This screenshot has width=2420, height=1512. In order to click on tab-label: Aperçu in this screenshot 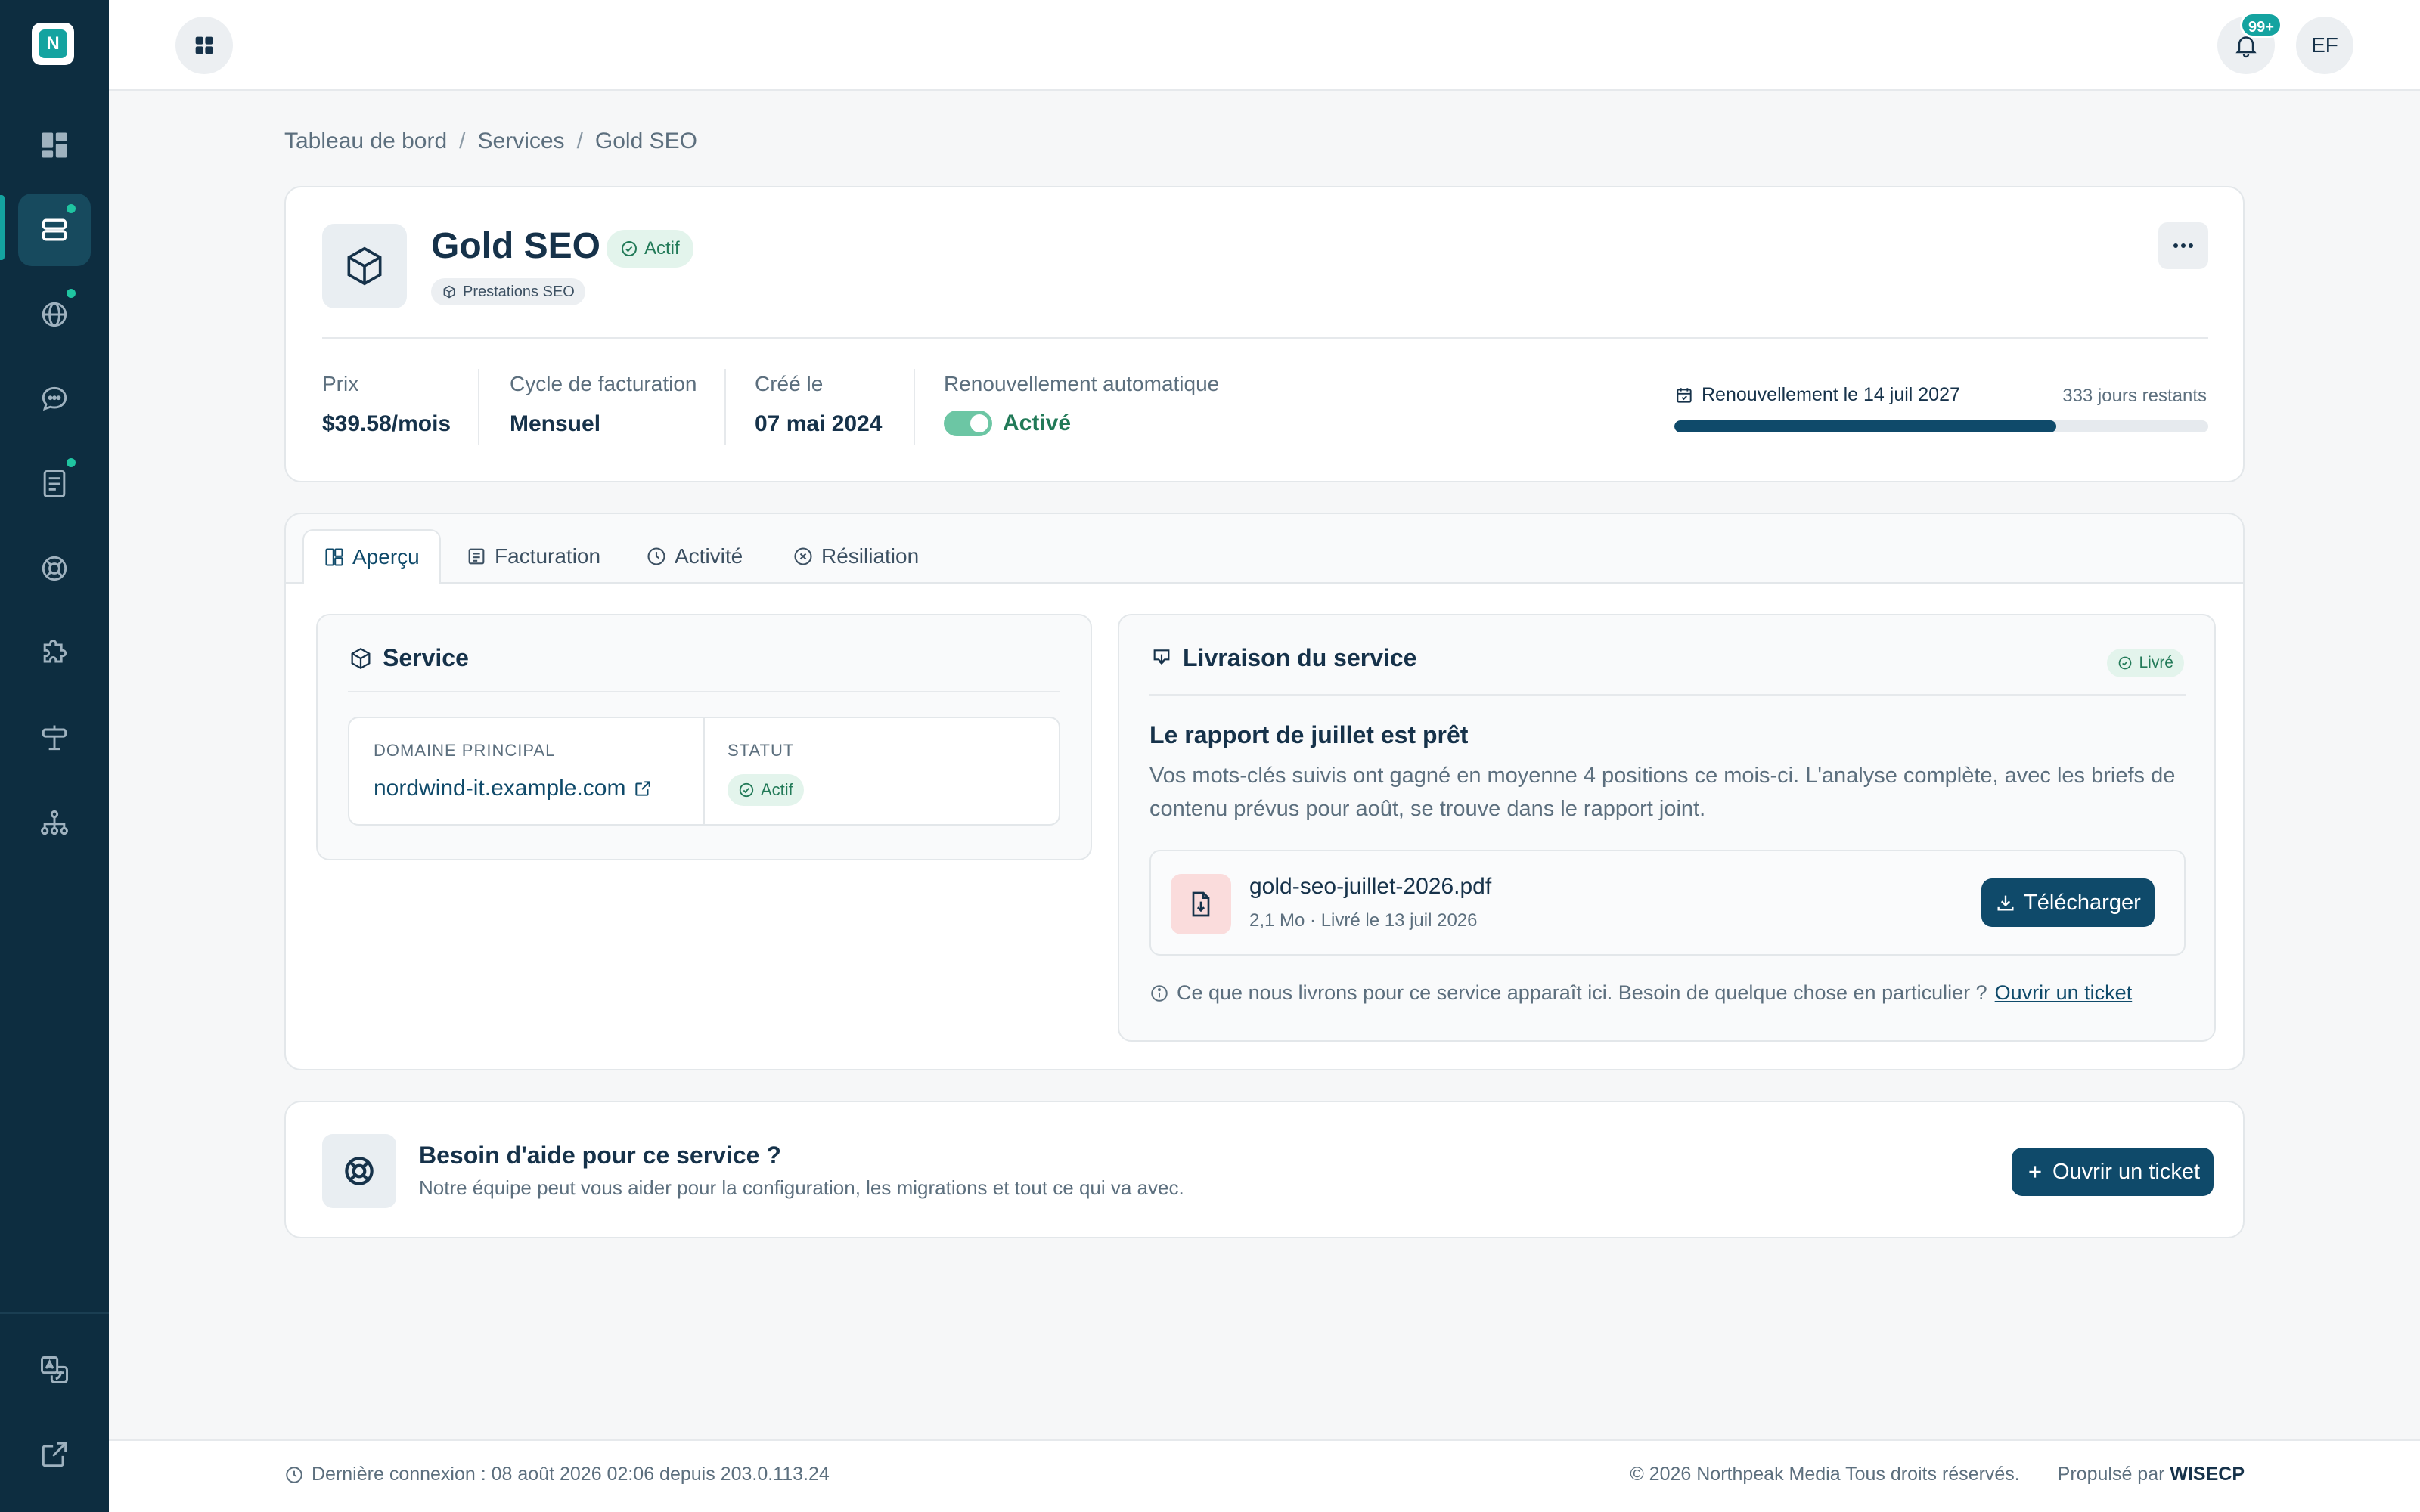, I will do `click(386, 557)`.